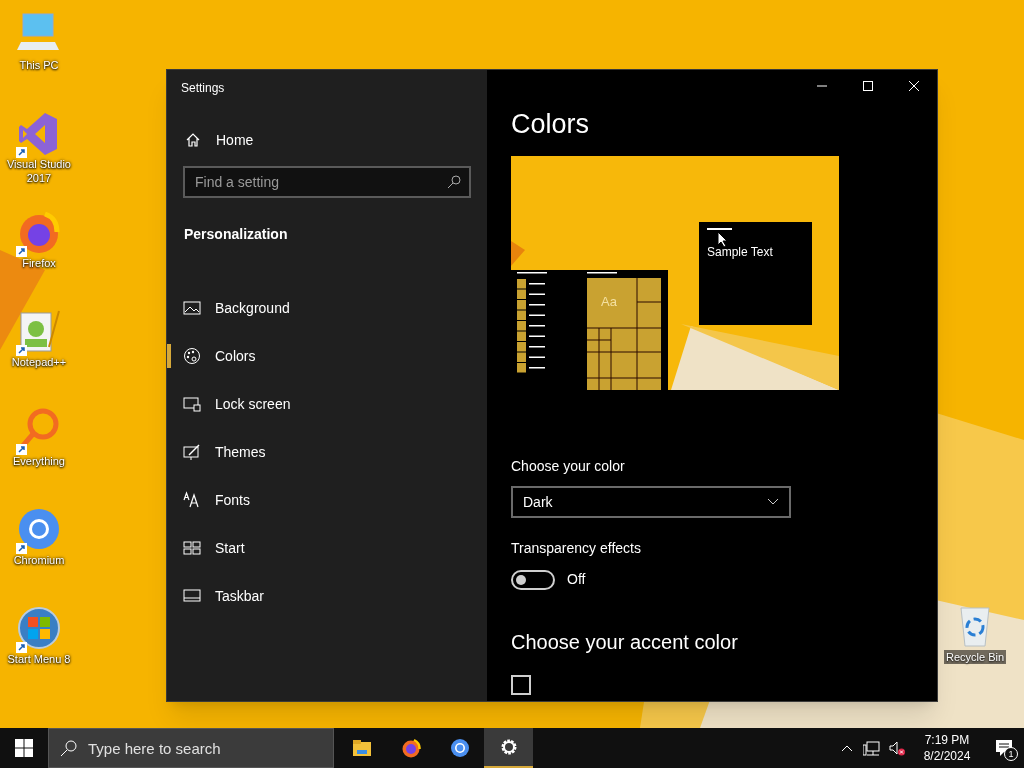  Describe the element at coordinates (191, 748) in the screenshot. I see `taskbar-search-field: Type here to search` at that location.